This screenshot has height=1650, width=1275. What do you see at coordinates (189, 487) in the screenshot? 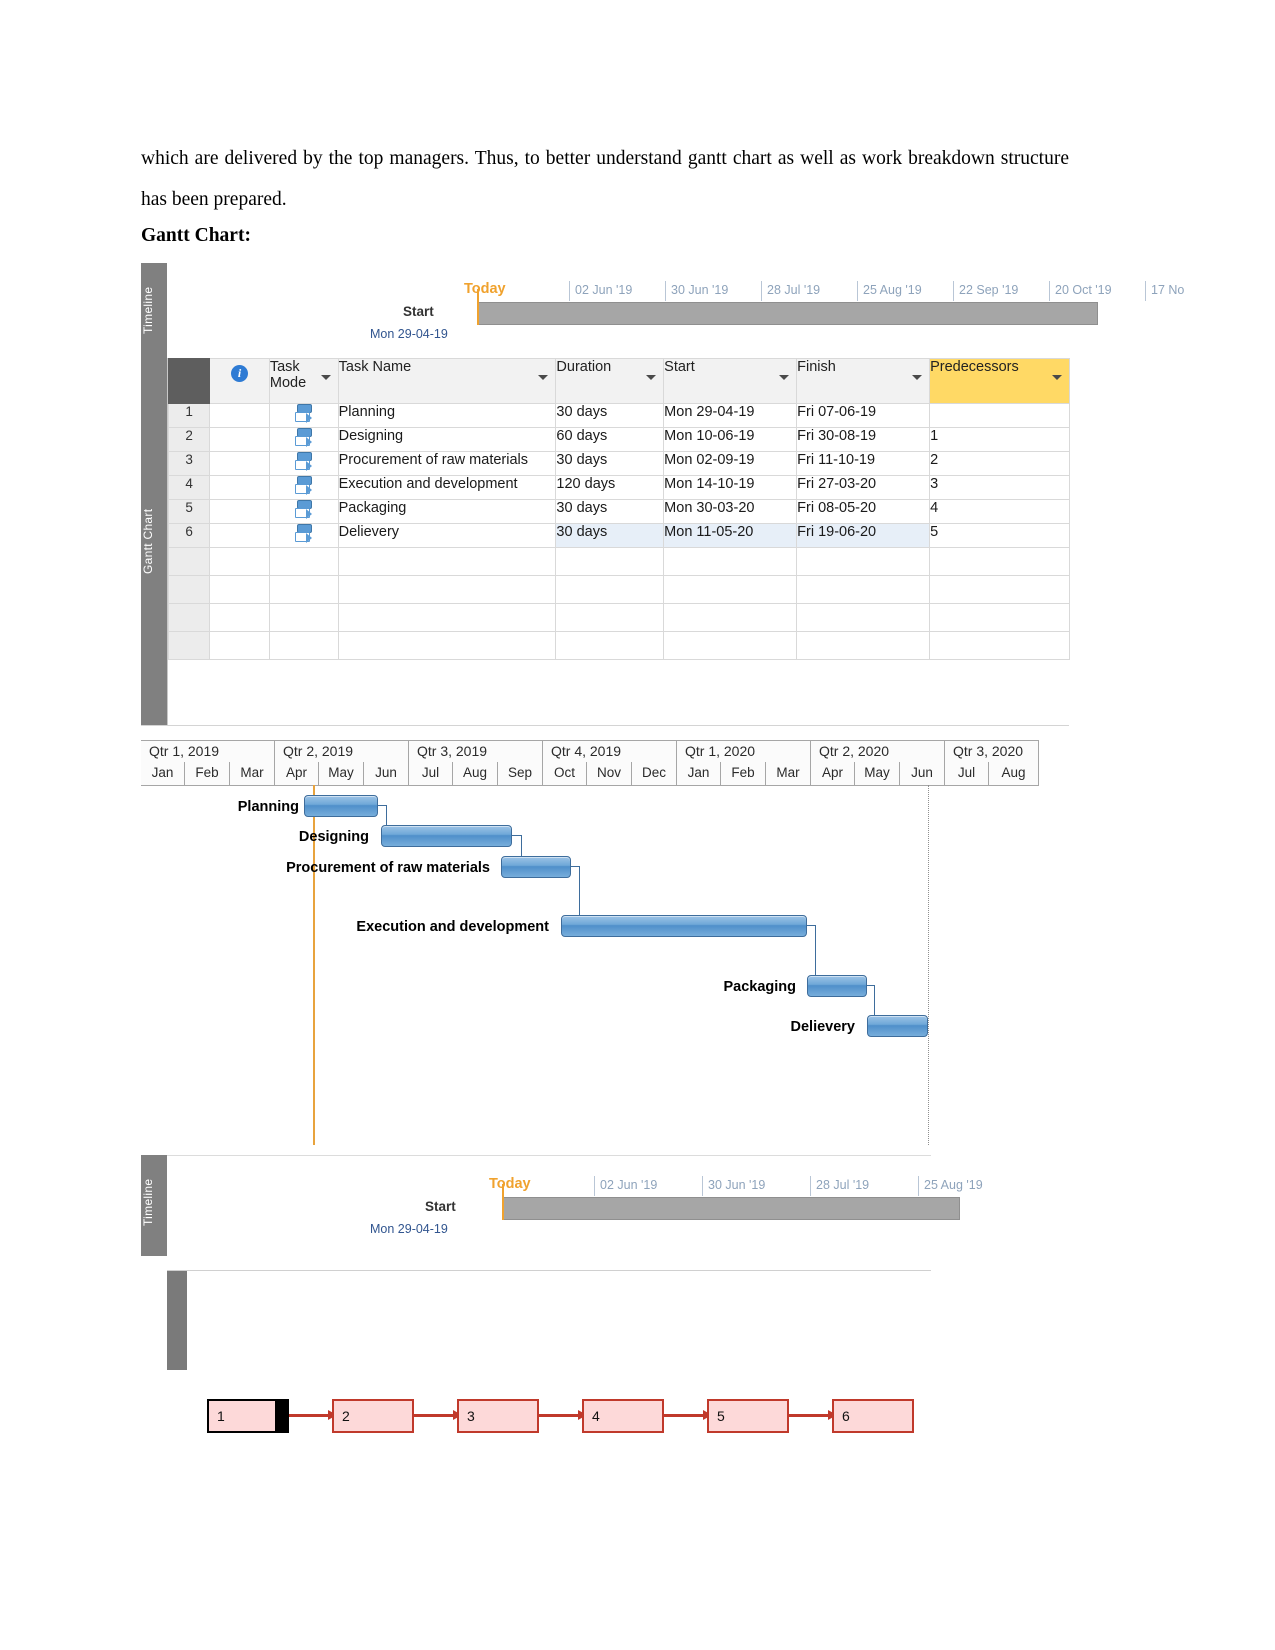
I see `row-number: 4` at bounding box center [189, 487].